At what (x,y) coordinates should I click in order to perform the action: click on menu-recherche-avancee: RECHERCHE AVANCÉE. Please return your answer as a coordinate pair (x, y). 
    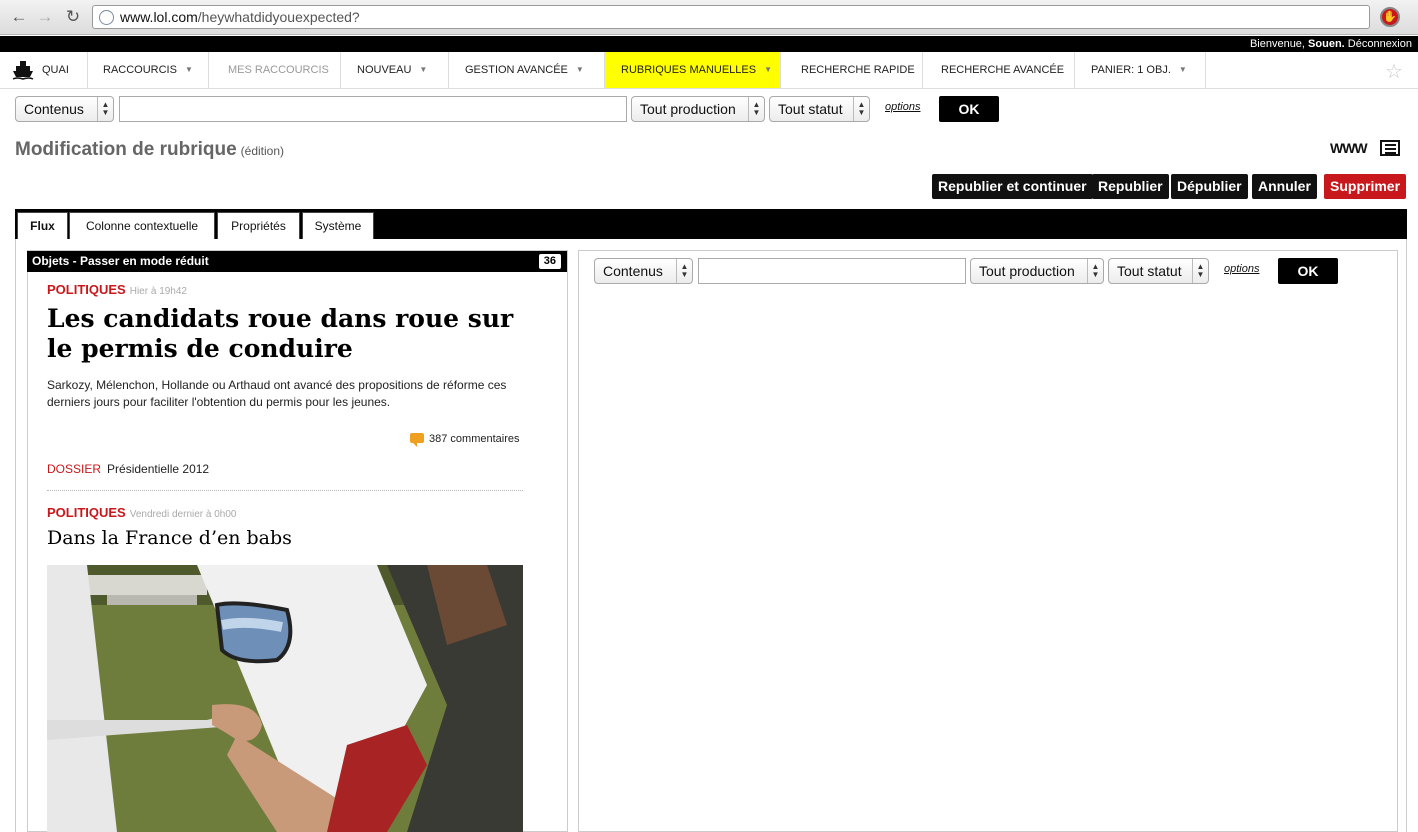
    Looking at the image, I should click on (999, 70).